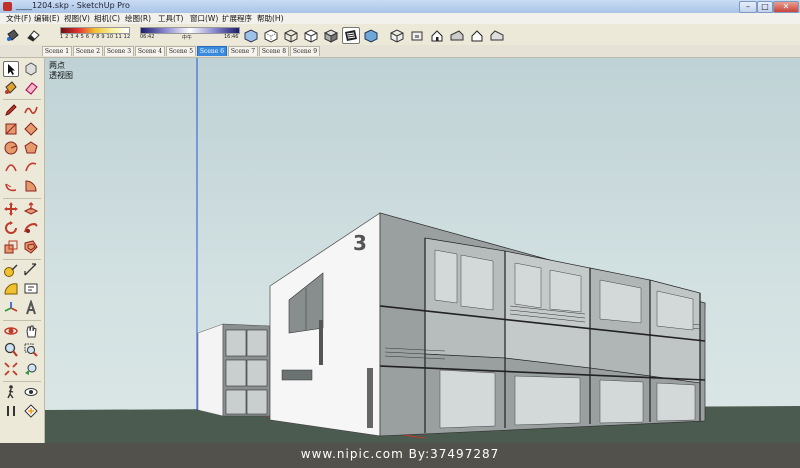  Describe the element at coordinates (11, 289) in the screenshot. I see `protractor-icon` at that location.